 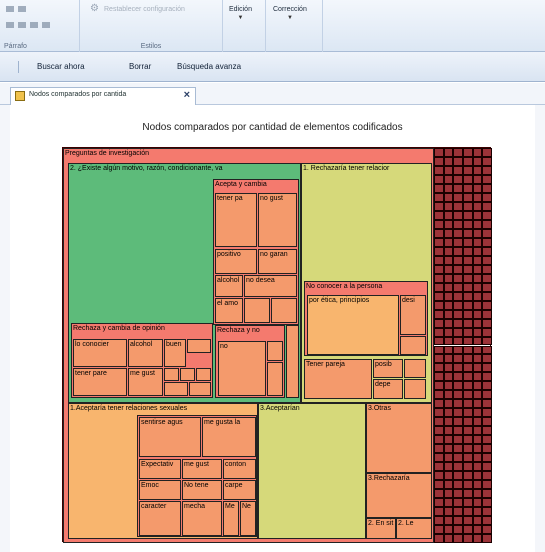 What do you see at coordinates (94, 8) in the screenshot?
I see `reset-settings-icon: ⚙` at bounding box center [94, 8].